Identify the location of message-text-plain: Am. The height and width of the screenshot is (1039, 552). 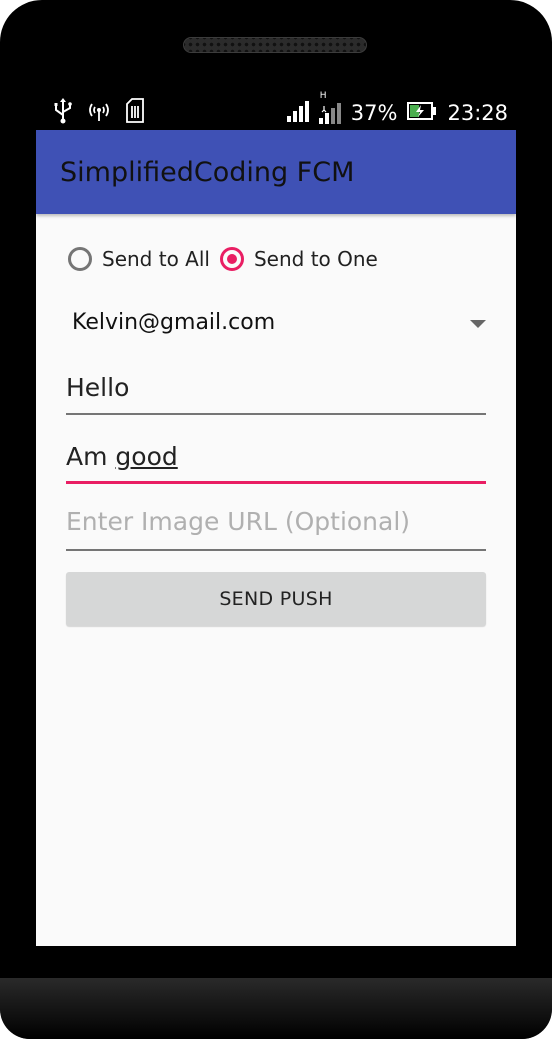
(91, 456).